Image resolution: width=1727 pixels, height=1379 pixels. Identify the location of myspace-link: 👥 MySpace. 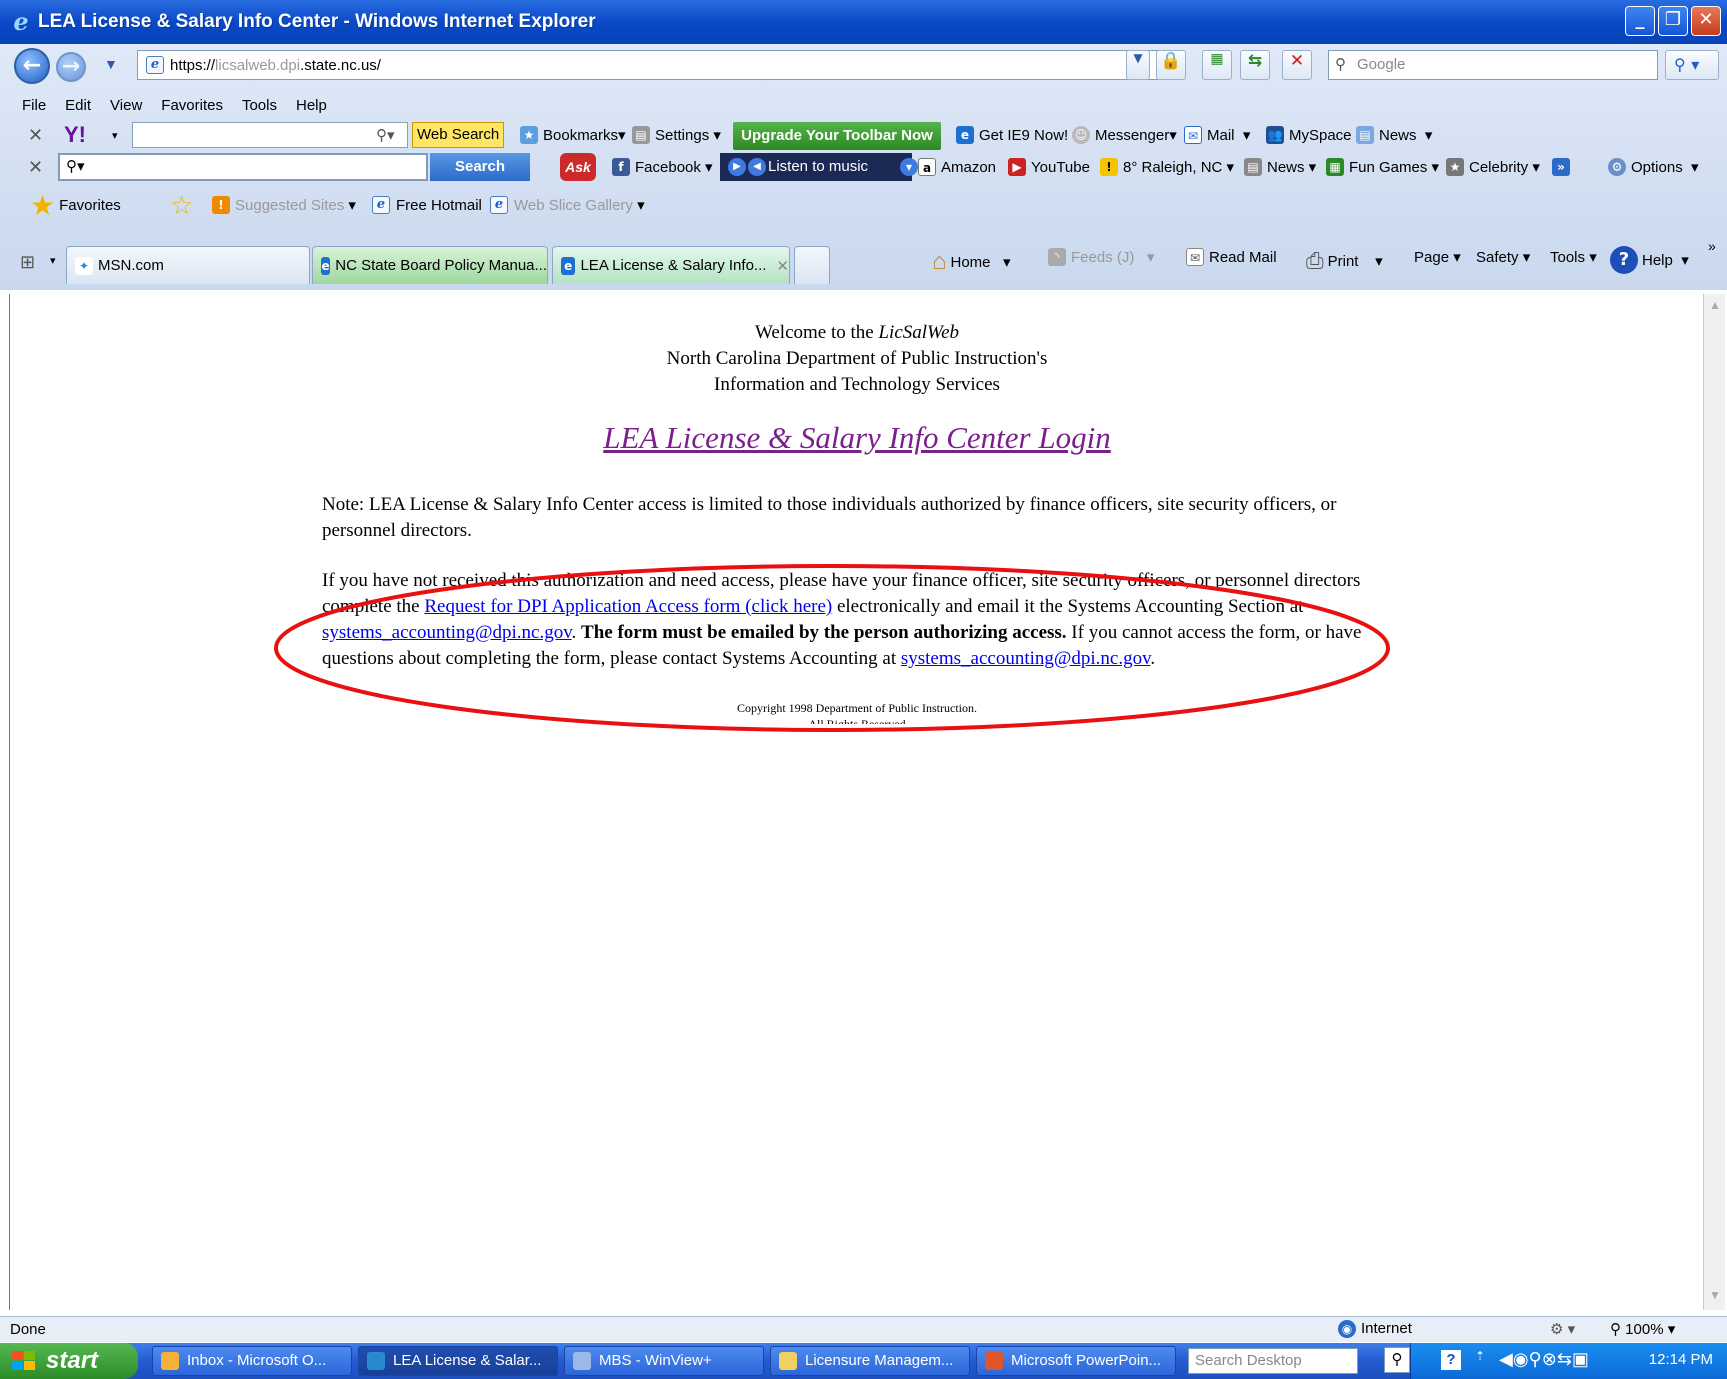
(1309, 135).